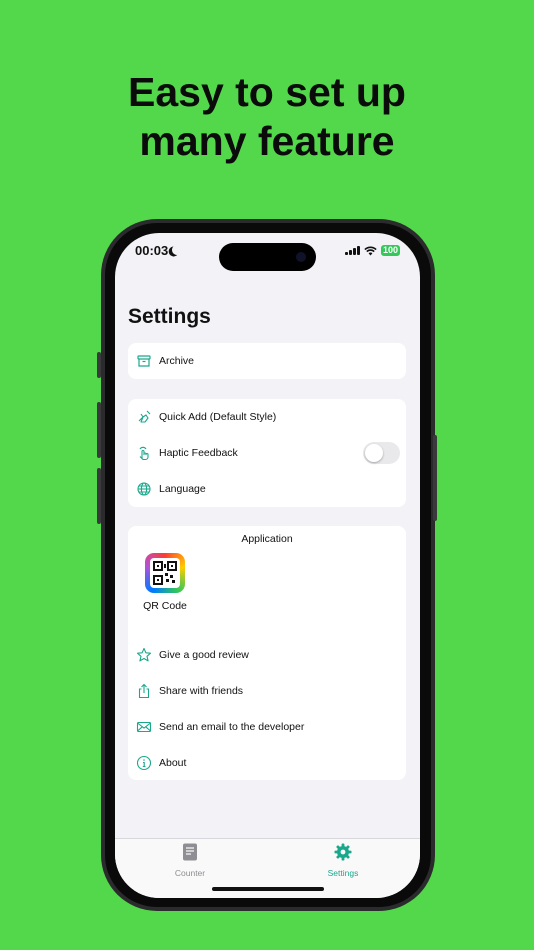  What do you see at coordinates (218, 417) in the screenshot?
I see `quick-add-label: Quick Add (Default Style)` at bounding box center [218, 417].